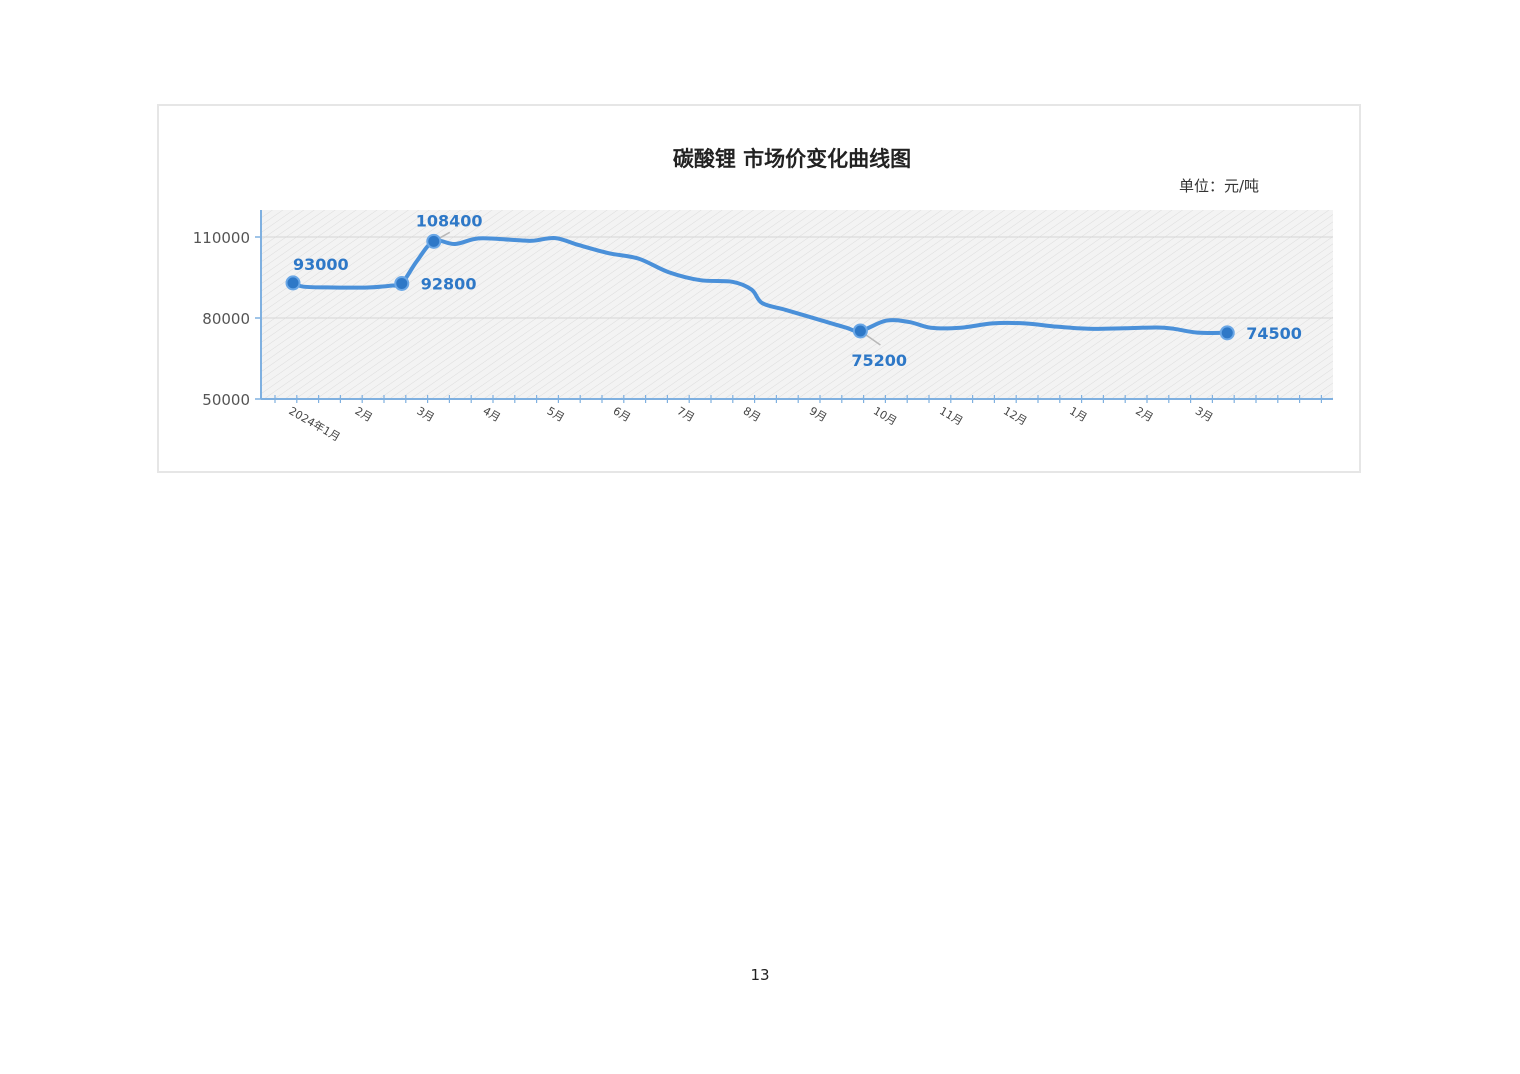 The width and height of the screenshot is (1520, 1074). What do you see at coordinates (321, 264) in the screenshot?
I see `data-label: 93000` at bounding box center [321, 264].